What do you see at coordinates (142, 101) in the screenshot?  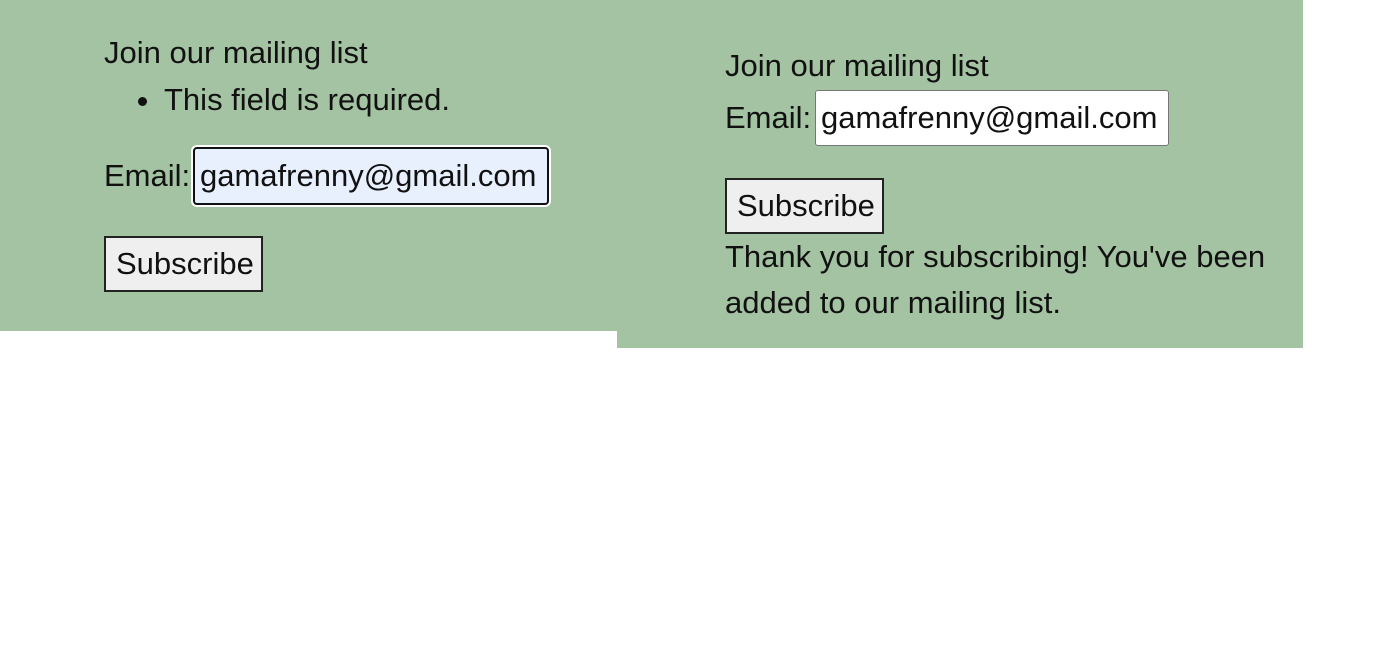 I see `bullet-icon` at bounding box center [142, 101].